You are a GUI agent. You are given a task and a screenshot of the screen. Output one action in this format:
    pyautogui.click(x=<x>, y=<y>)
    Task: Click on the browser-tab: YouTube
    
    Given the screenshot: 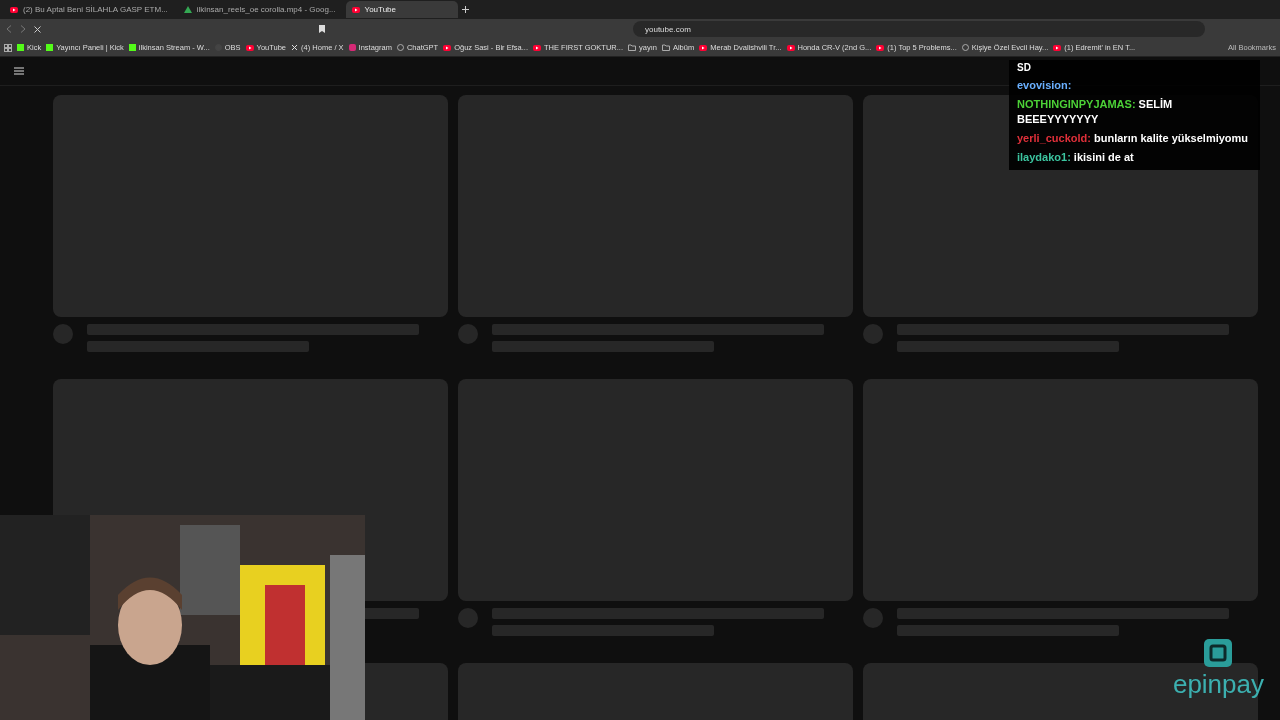 What is the action you would take?
    pyautogui.click(x=401, y=9)
    